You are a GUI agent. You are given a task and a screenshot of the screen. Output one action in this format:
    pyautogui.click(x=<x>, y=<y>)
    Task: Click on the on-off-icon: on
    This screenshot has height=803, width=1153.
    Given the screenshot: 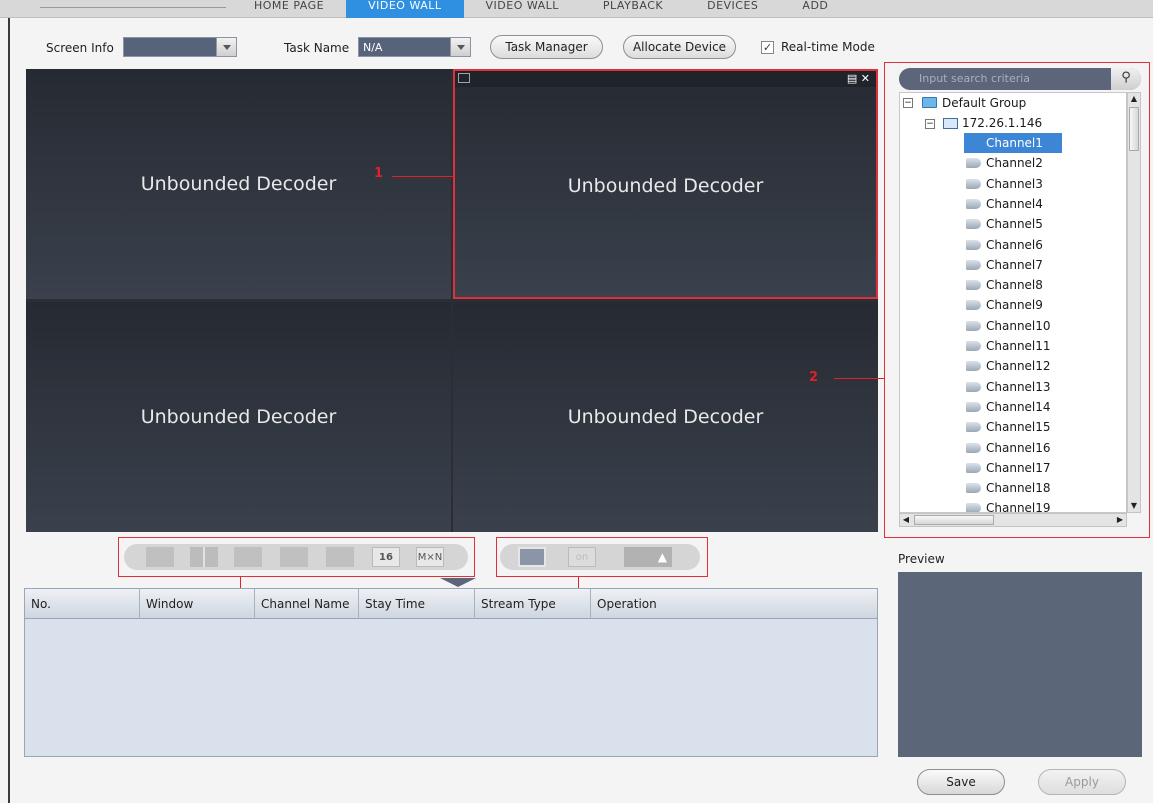 What is the action you would take?
    pyautogui.click(x=582, y=557)
    